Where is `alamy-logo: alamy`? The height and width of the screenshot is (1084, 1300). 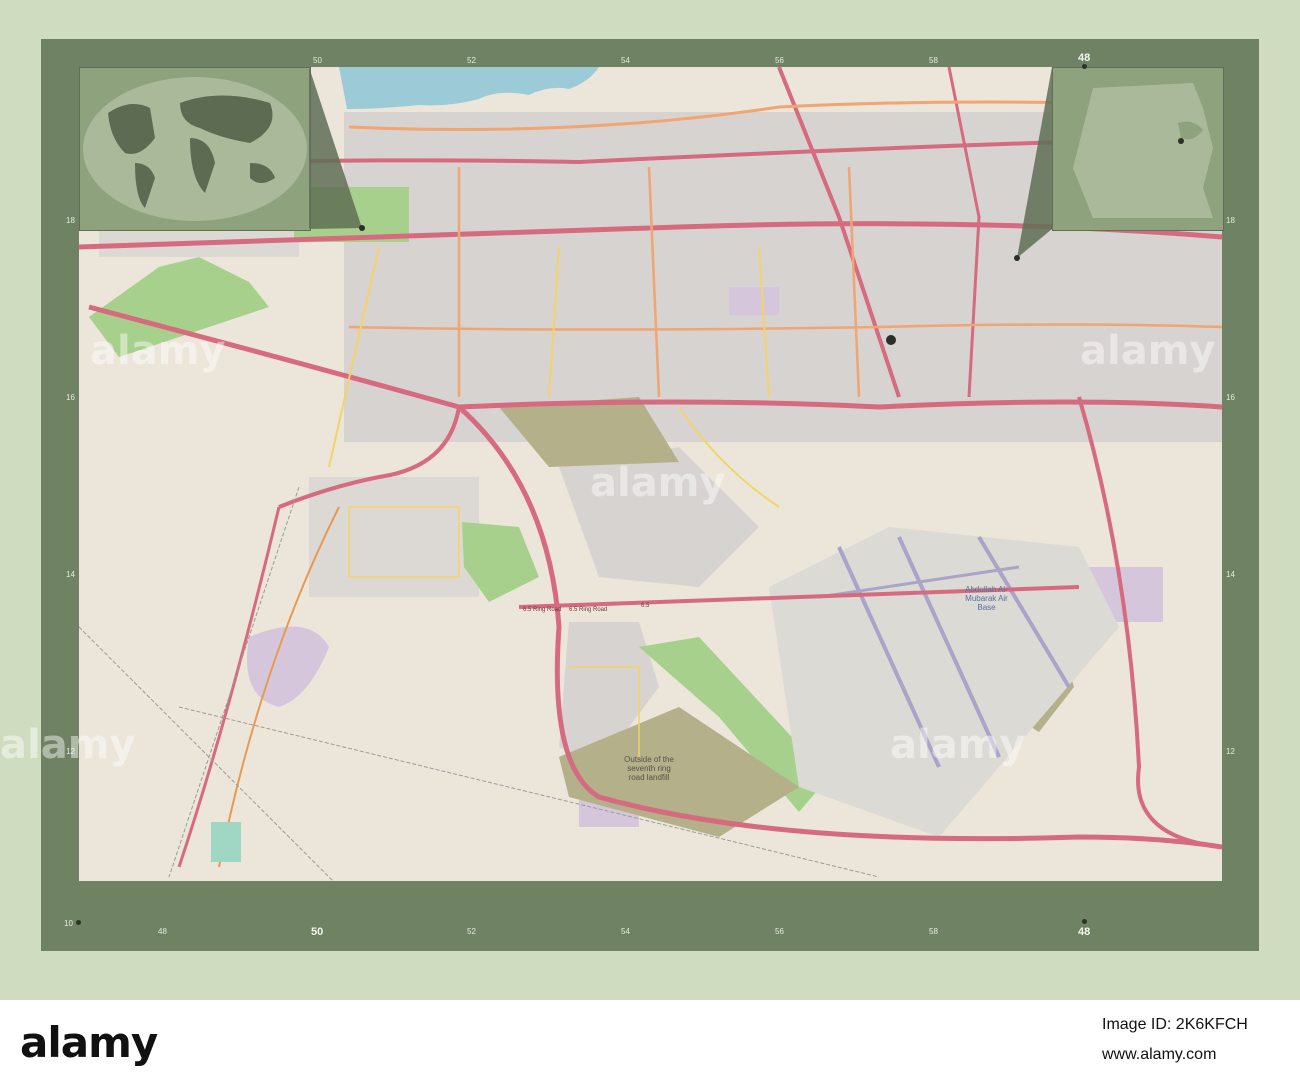 alamy-logo: alamy is located at coordinates (89, 1042).